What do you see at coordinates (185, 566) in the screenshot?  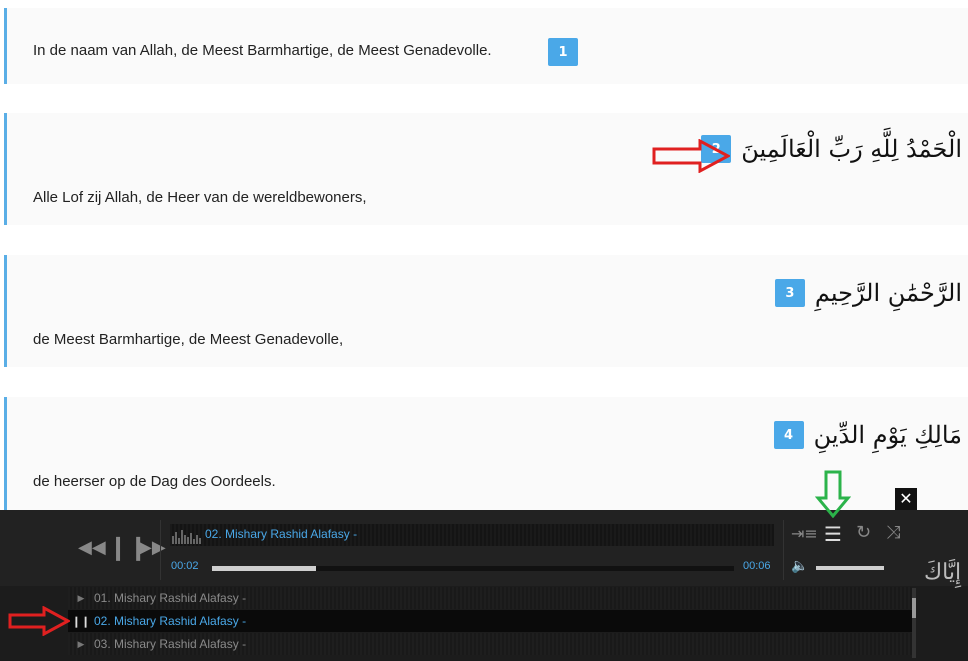 I see `elapsed-time: 00:02` at bounding box center [185, 566].